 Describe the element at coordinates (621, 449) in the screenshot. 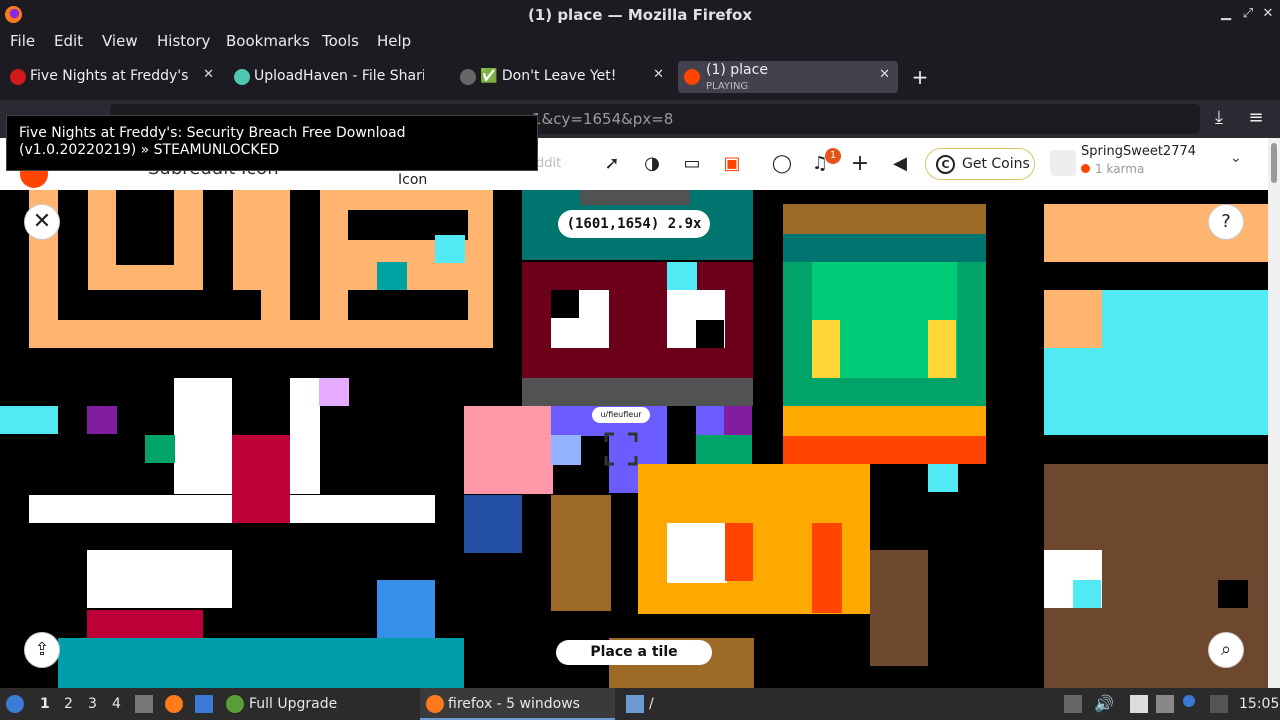

I see `tile-reticle-icon` at that location.